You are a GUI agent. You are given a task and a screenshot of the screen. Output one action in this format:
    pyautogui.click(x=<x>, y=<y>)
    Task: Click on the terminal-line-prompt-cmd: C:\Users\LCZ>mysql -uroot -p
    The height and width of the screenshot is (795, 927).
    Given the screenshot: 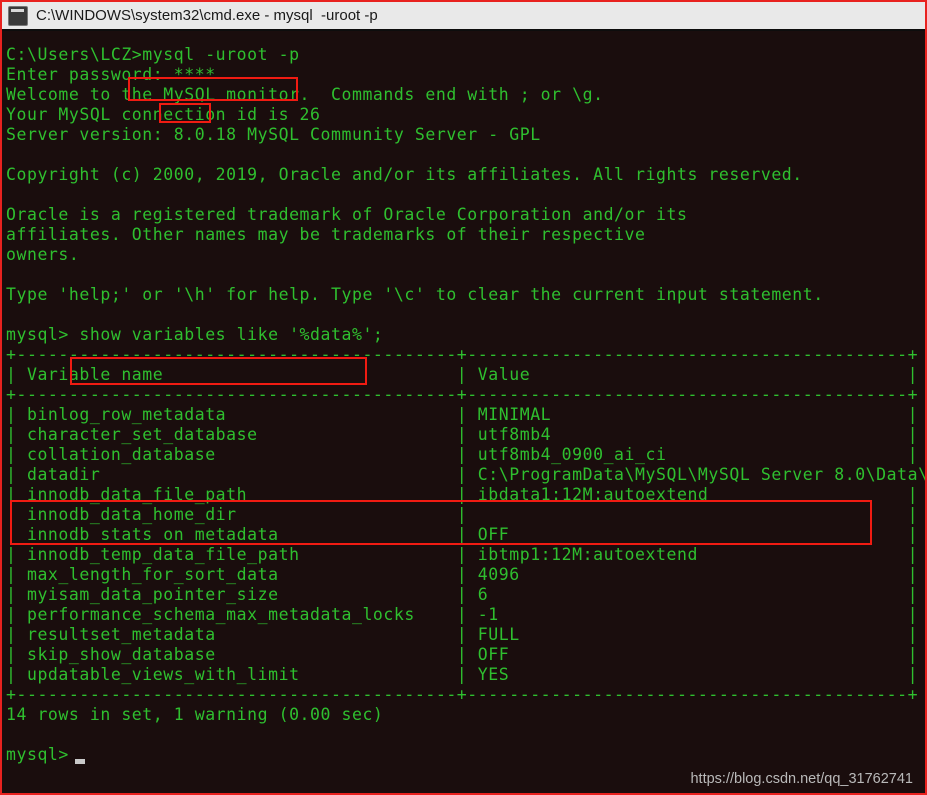 What is the action you would take?
    pyautogui.click(x=153, y=54)
    